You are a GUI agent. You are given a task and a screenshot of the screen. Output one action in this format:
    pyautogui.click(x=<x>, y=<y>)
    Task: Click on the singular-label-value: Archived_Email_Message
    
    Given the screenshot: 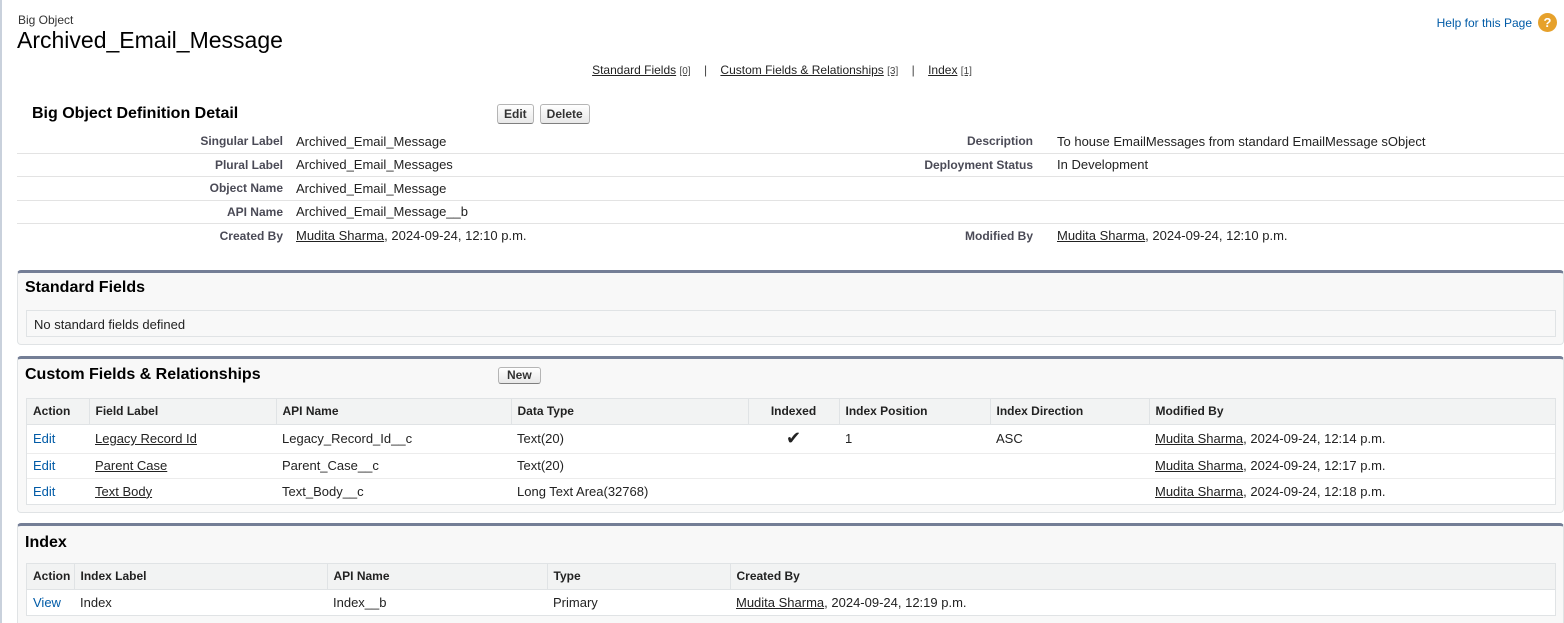 What is the action you would take?
    pyautogui.click(x=371, y=141)
    